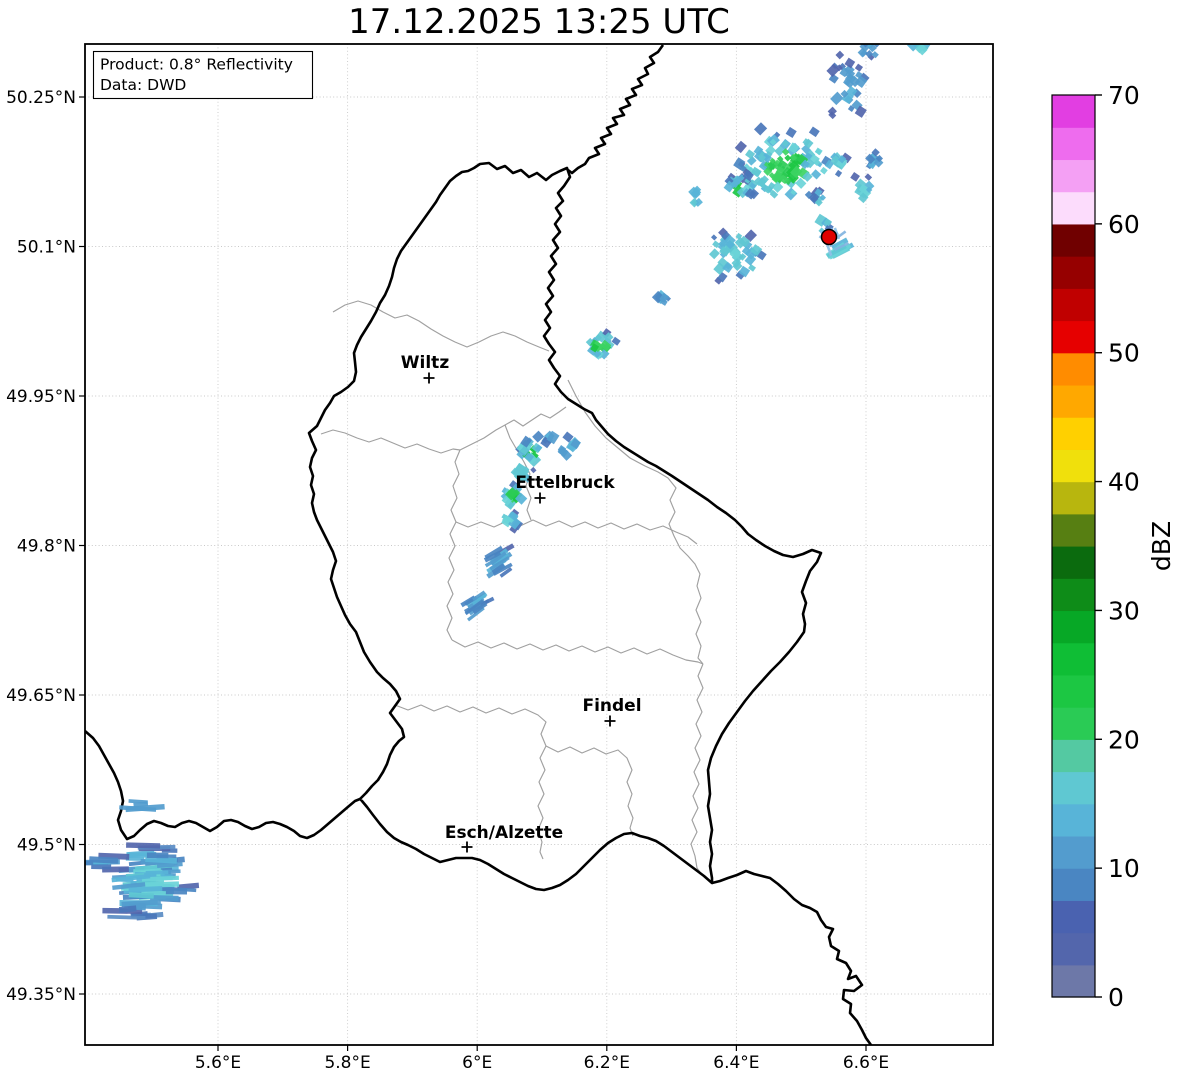 This screenshot has width=1184, height=1081. I want to click on y-axis-tick-label: 49.65°N, so click(41, 696).